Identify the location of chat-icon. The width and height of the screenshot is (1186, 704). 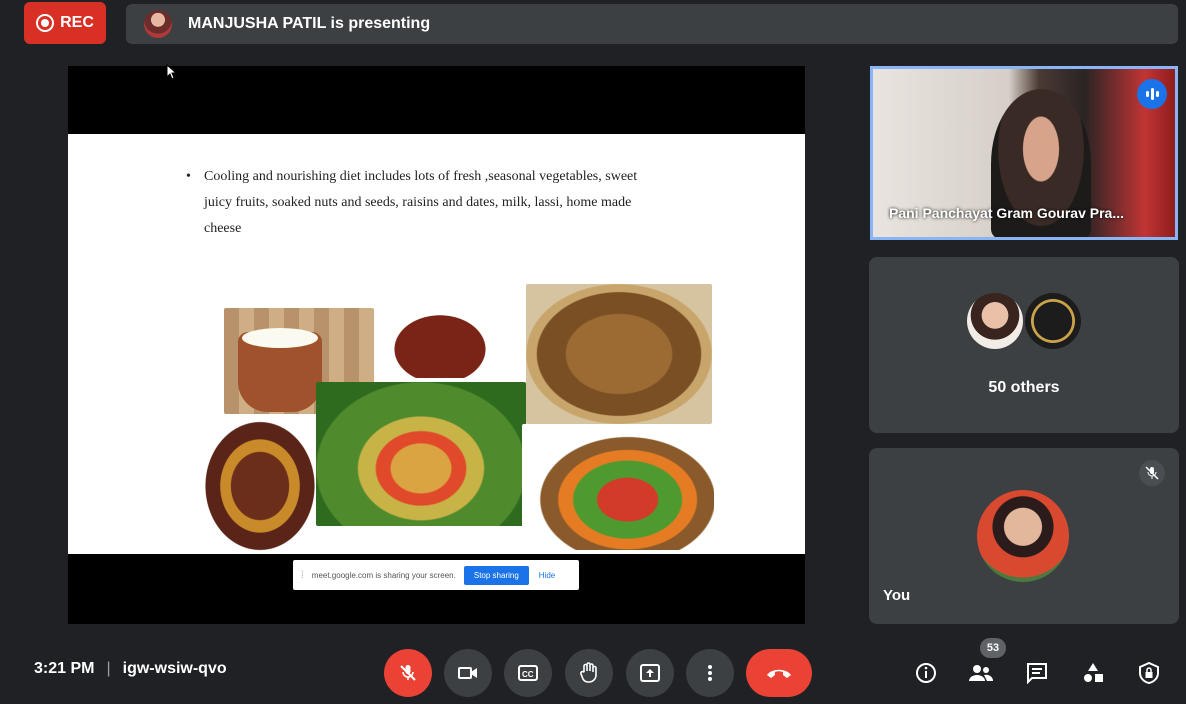
(1037, 673).